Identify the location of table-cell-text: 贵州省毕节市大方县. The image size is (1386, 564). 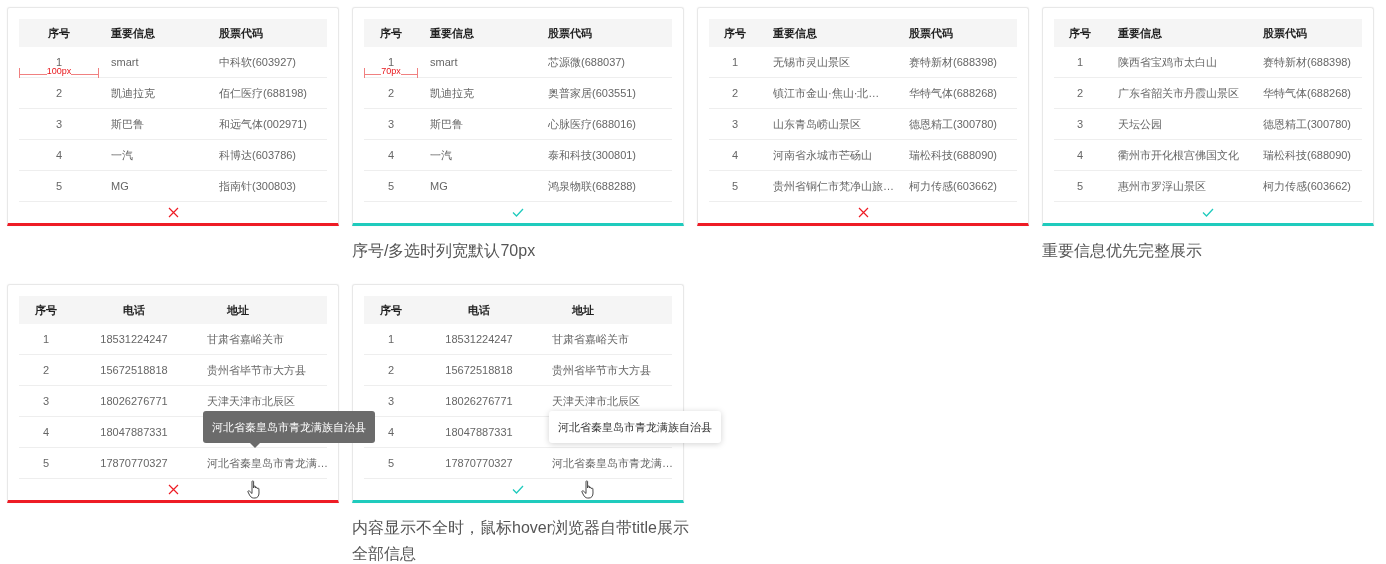
(601, 370).